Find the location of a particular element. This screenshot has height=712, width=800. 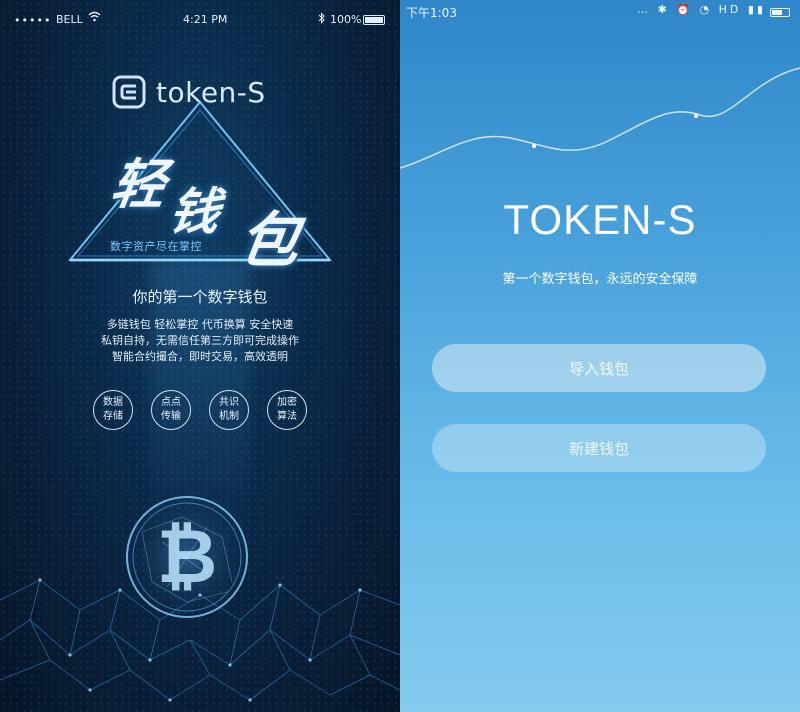

carrier-name: BELL is located at coordinates (69, 19).